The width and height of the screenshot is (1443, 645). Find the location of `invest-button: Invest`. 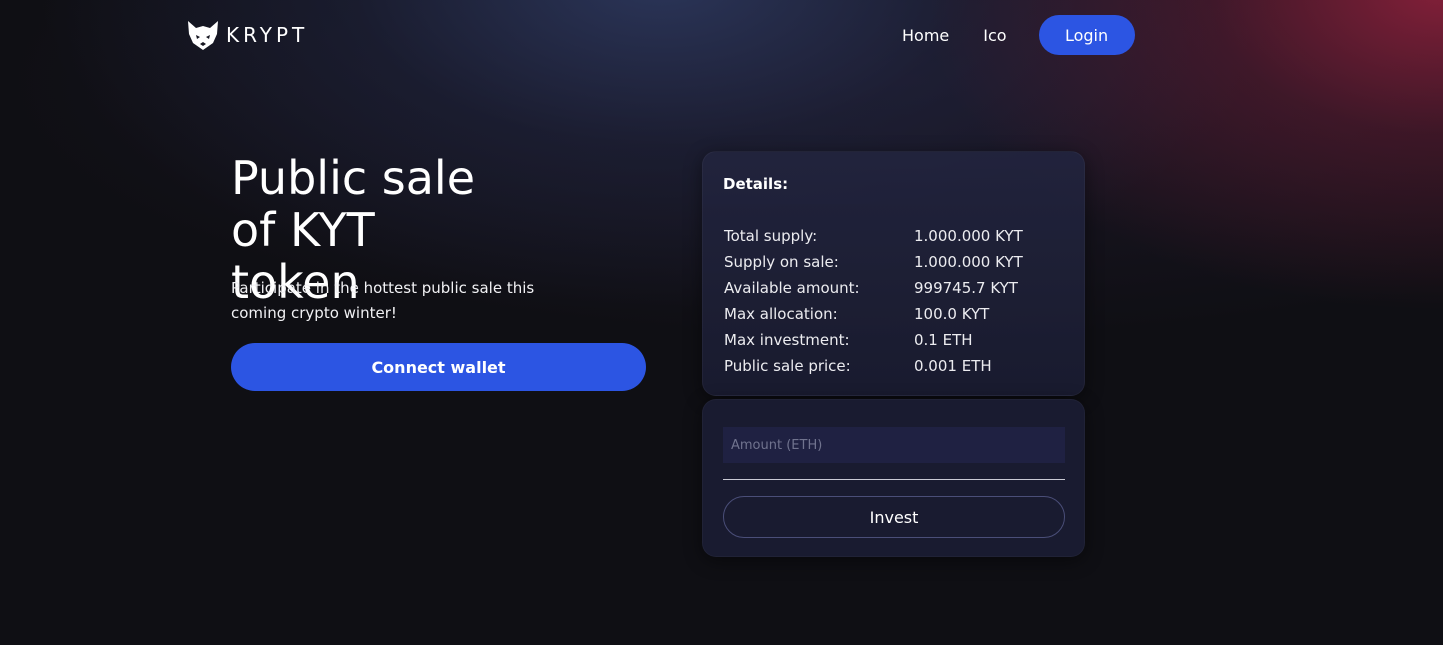

invest-button: Invest is located at coordinates (894, 517).